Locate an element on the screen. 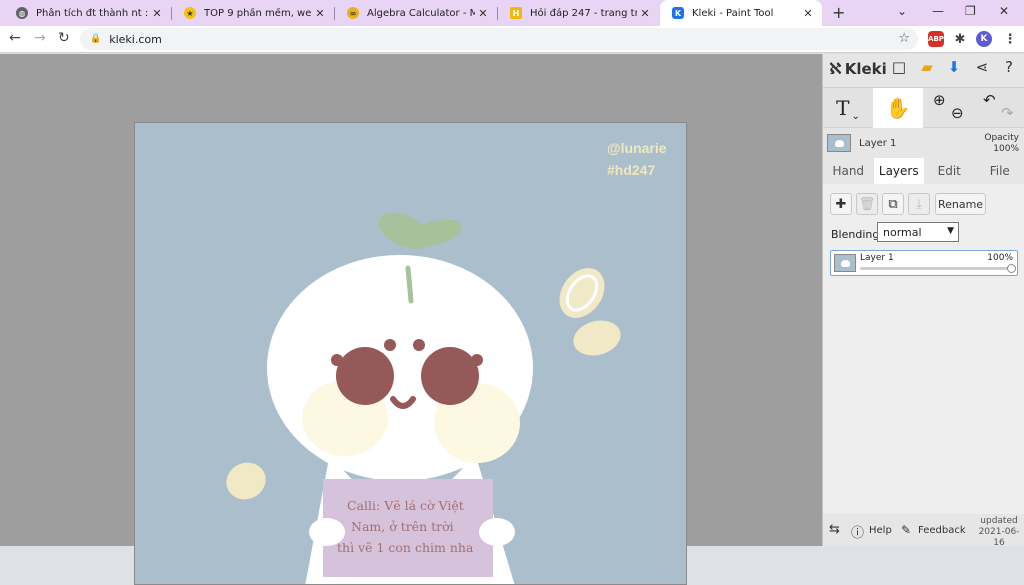  undo-icon: ↶ is located at coordinates (989, 100).